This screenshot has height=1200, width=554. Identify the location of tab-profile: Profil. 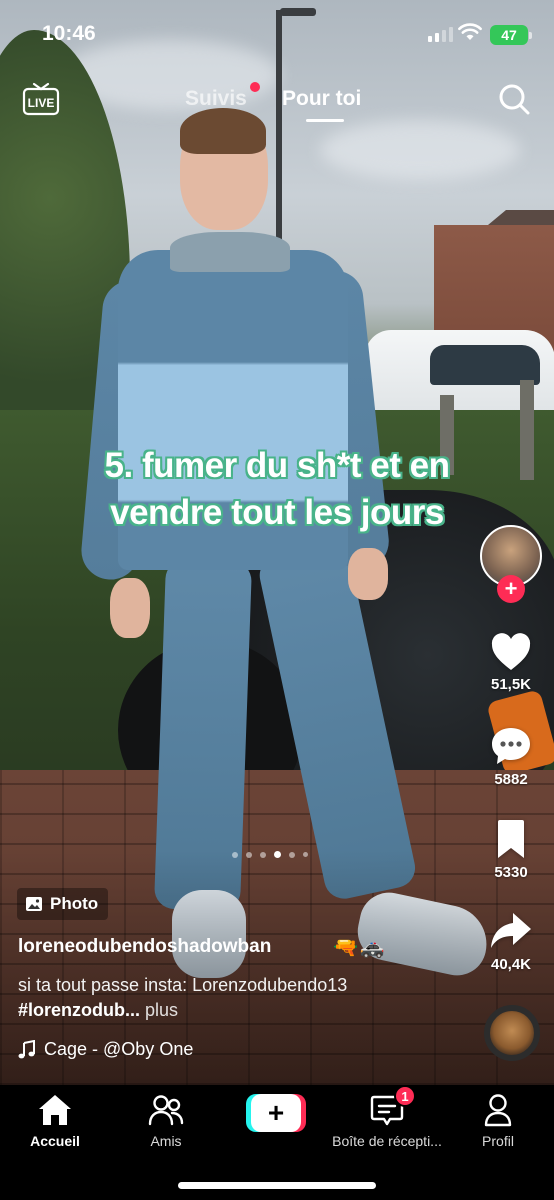
(498, 1120).